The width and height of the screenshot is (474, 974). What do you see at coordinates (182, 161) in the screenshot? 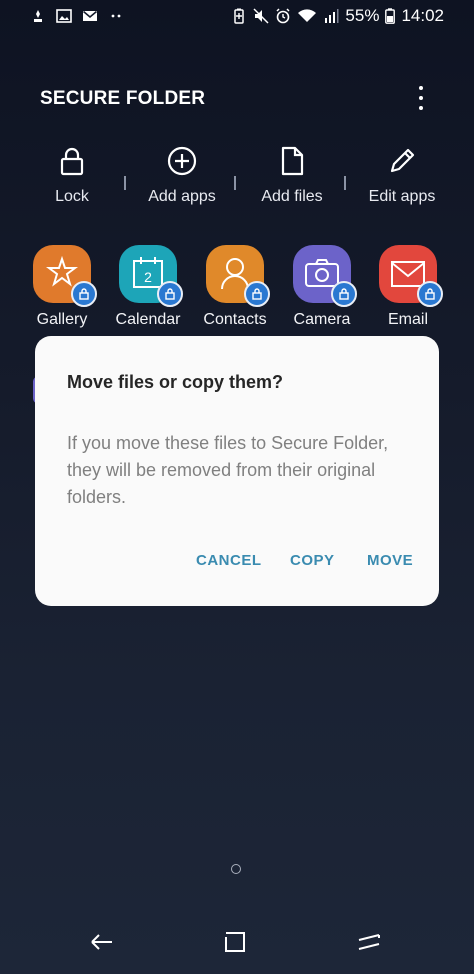
I see `add-circle-icon` at bounding box center [182, 161].